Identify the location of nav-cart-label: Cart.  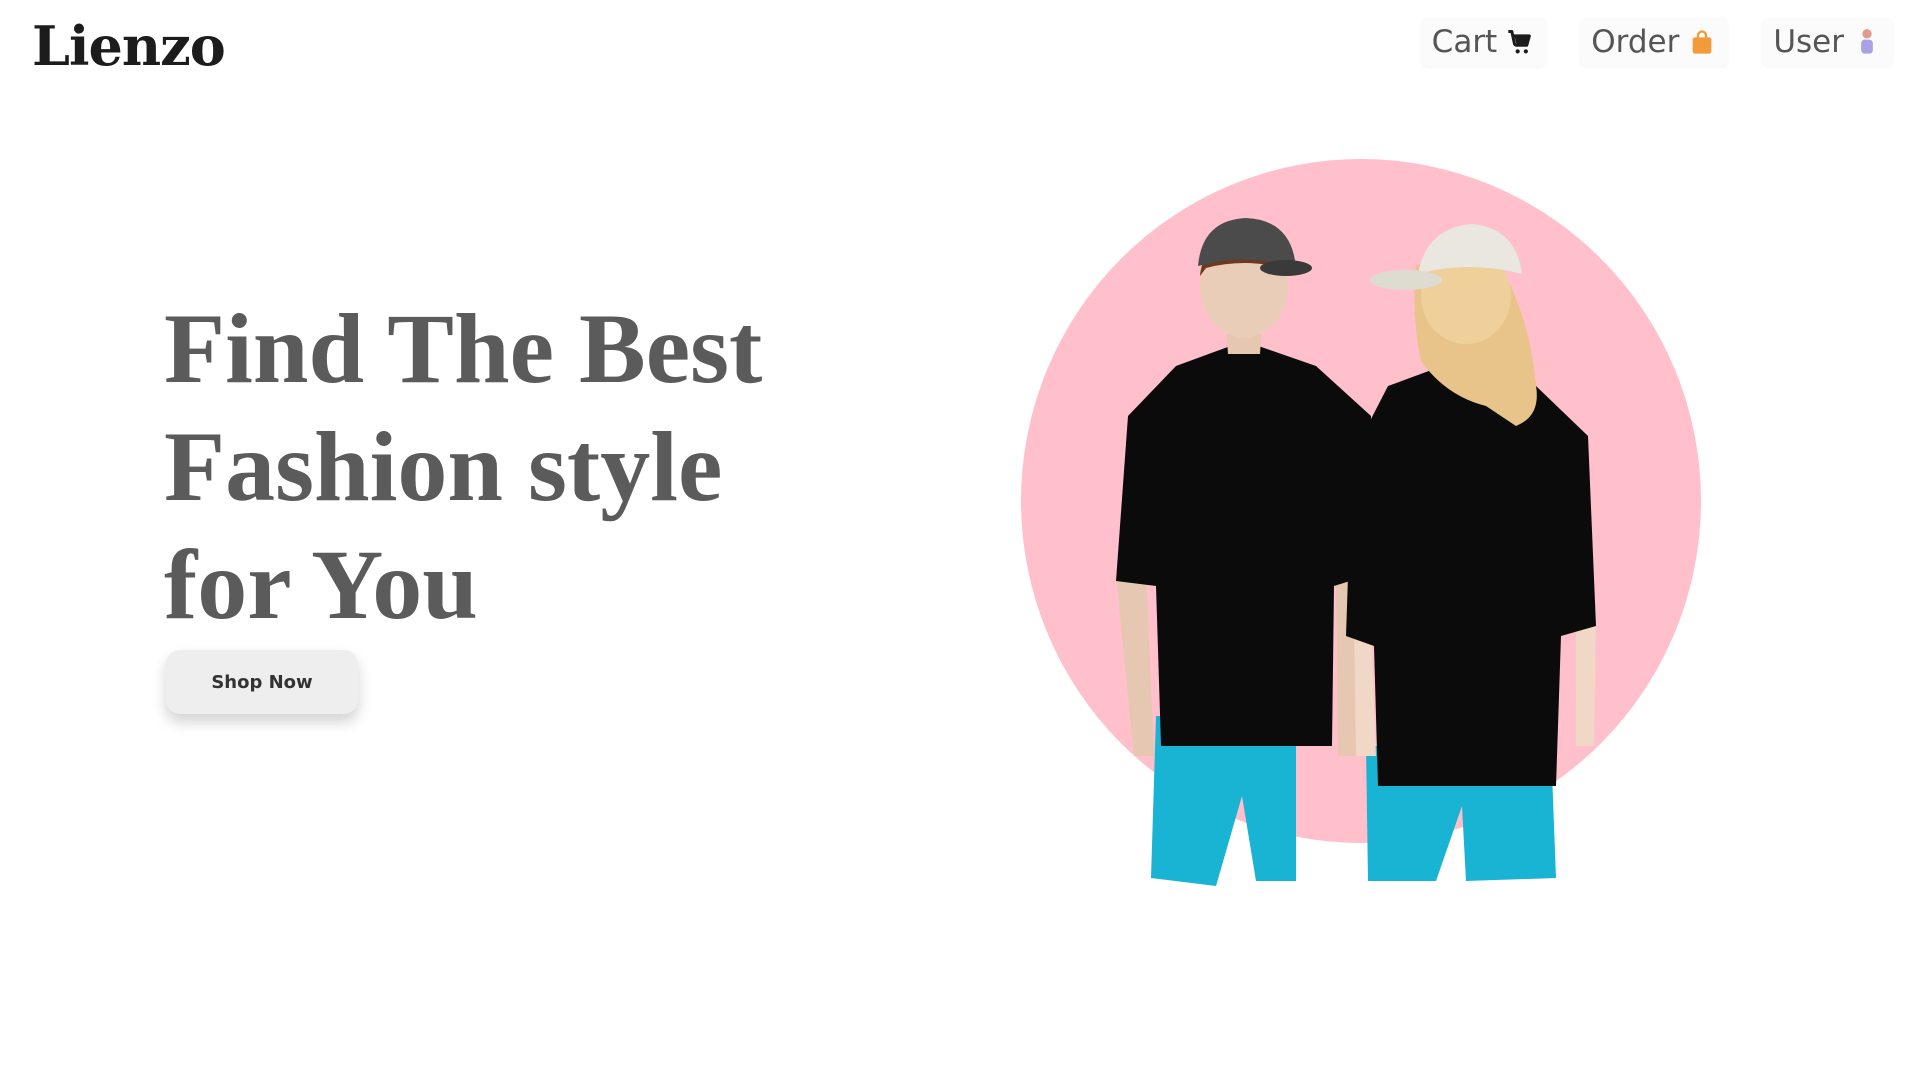
(1464, 42).